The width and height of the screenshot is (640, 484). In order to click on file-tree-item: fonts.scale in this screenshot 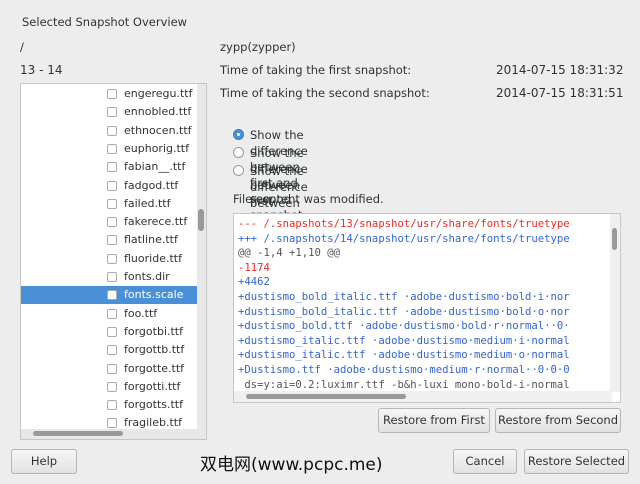, I will do `click(109, 295)`.